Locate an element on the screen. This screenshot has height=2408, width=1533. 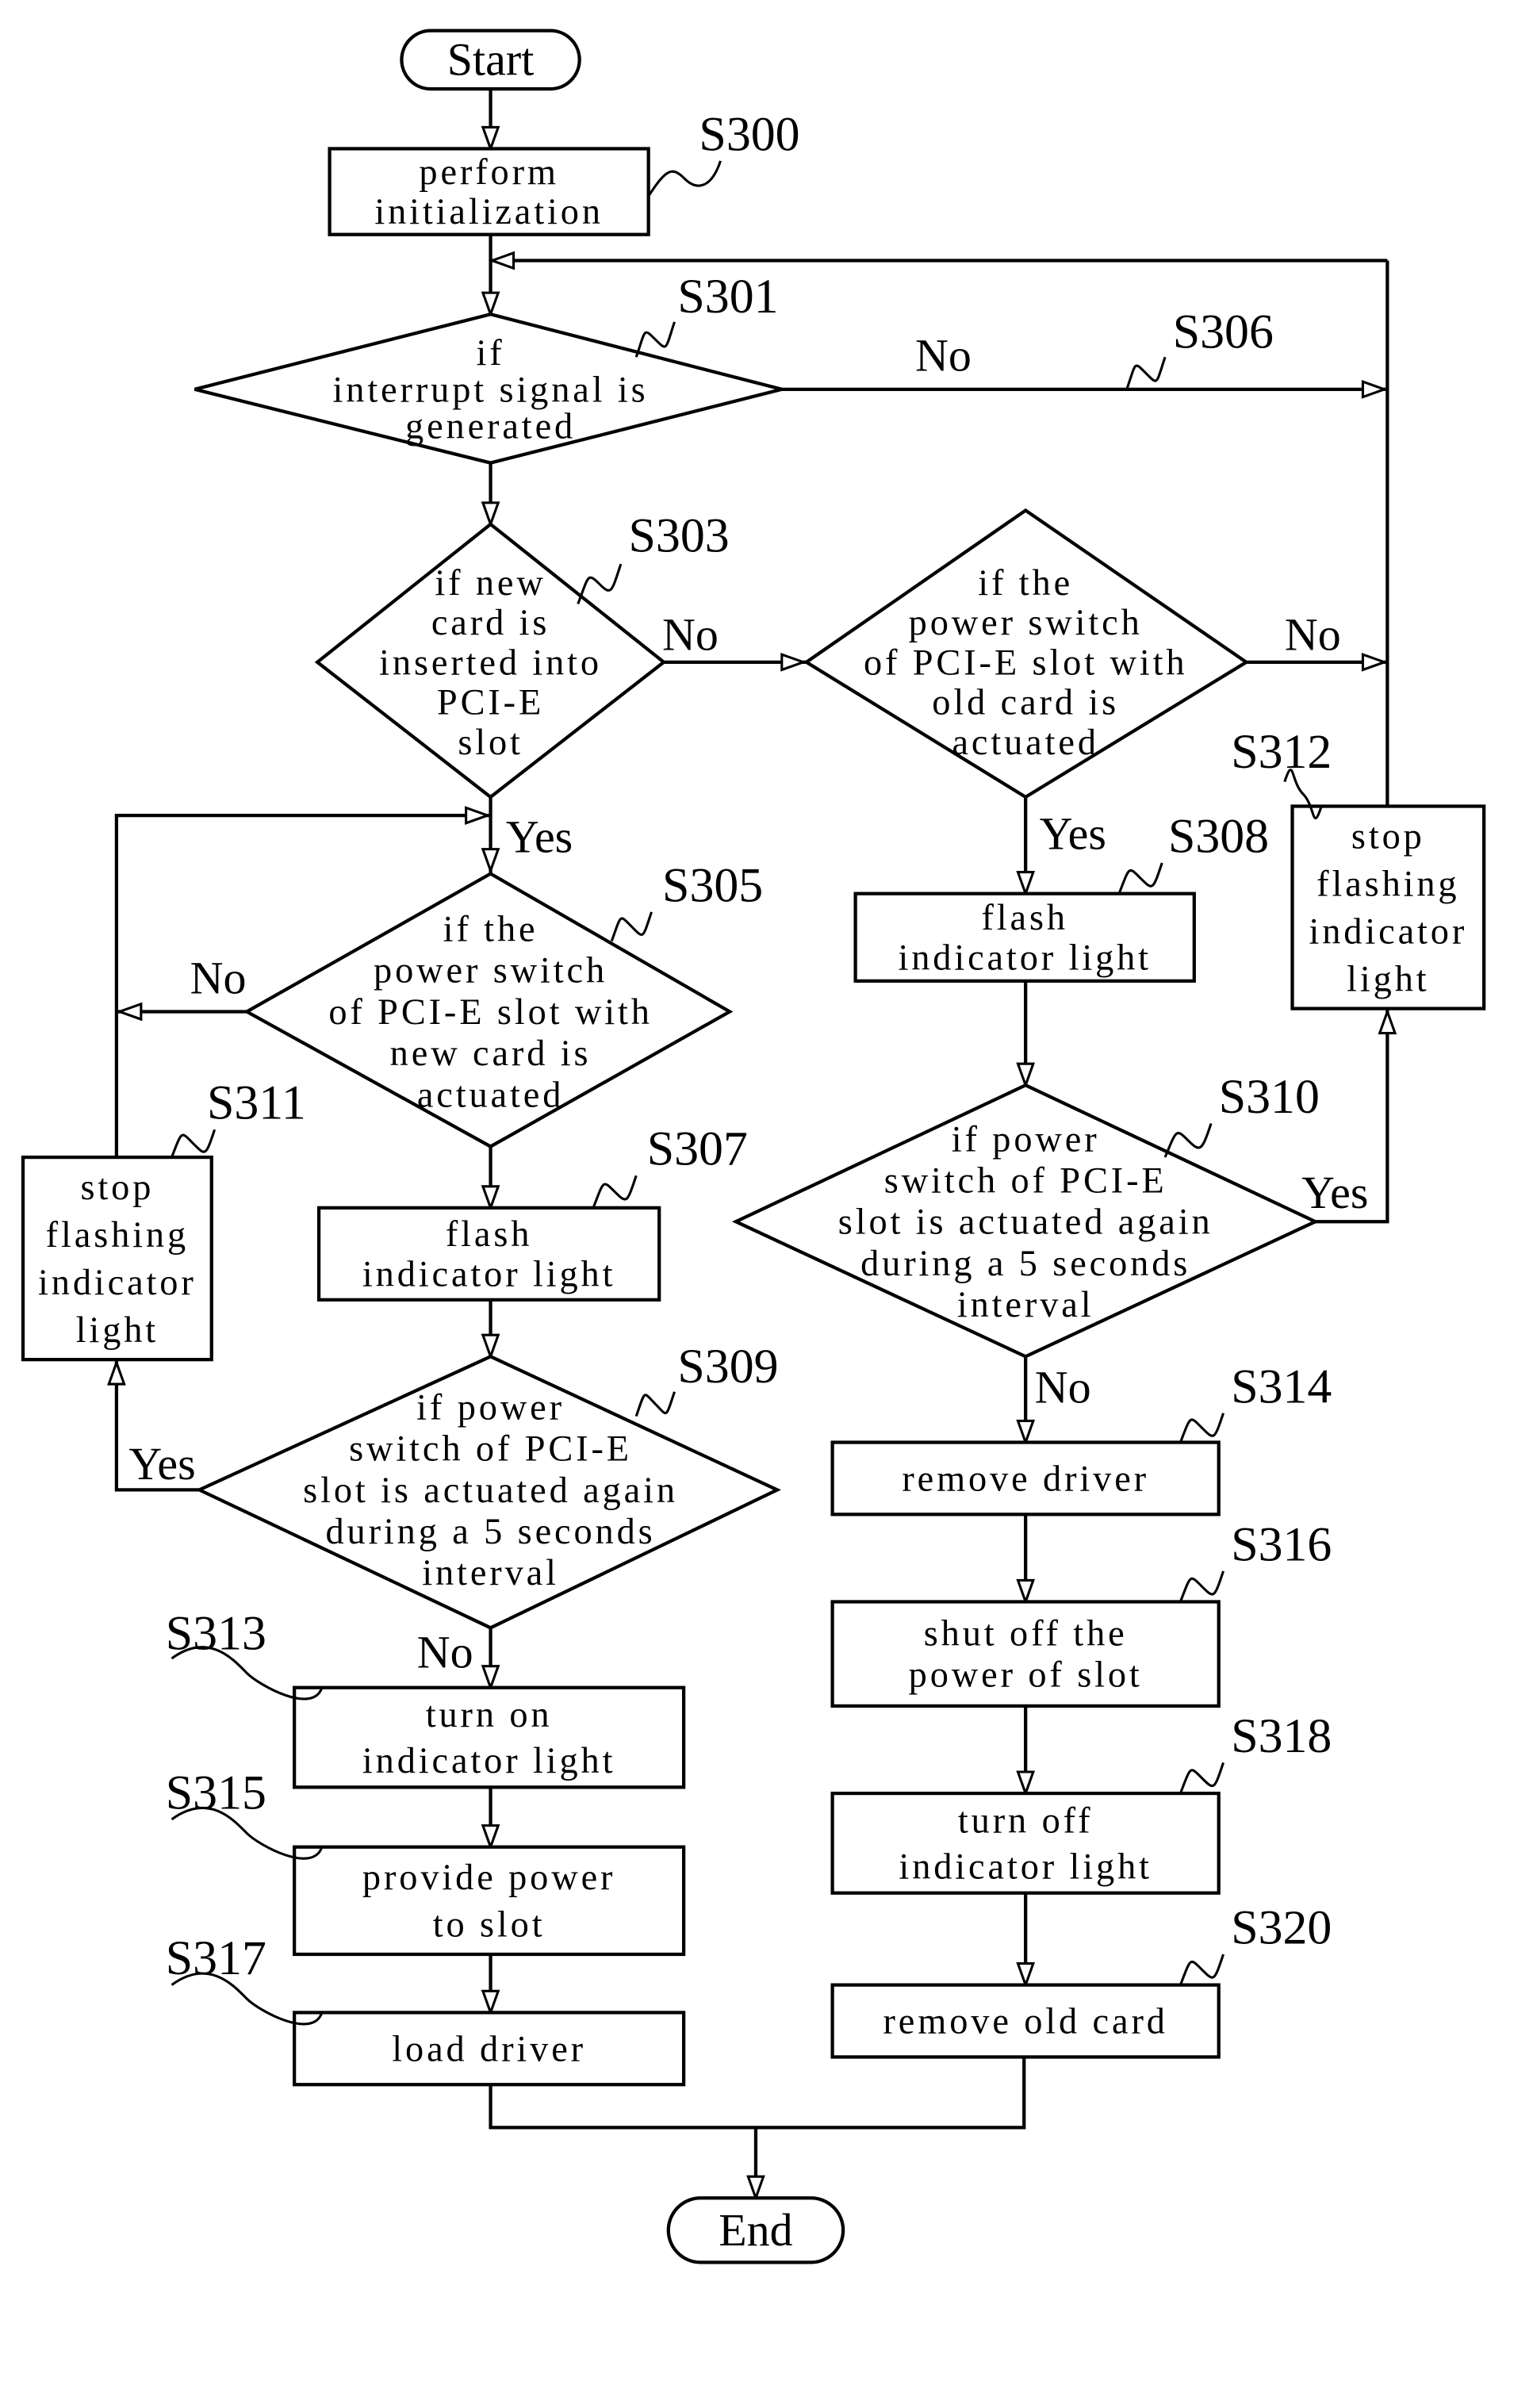
leader-line-s310 is located at coordinates (1188, 1140).